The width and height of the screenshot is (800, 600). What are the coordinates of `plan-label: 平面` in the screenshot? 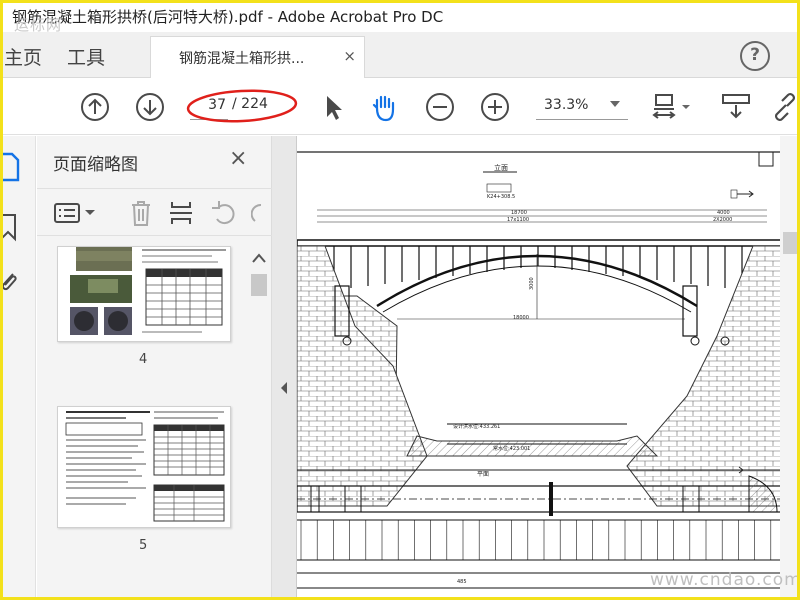 It's located at (483, 474).